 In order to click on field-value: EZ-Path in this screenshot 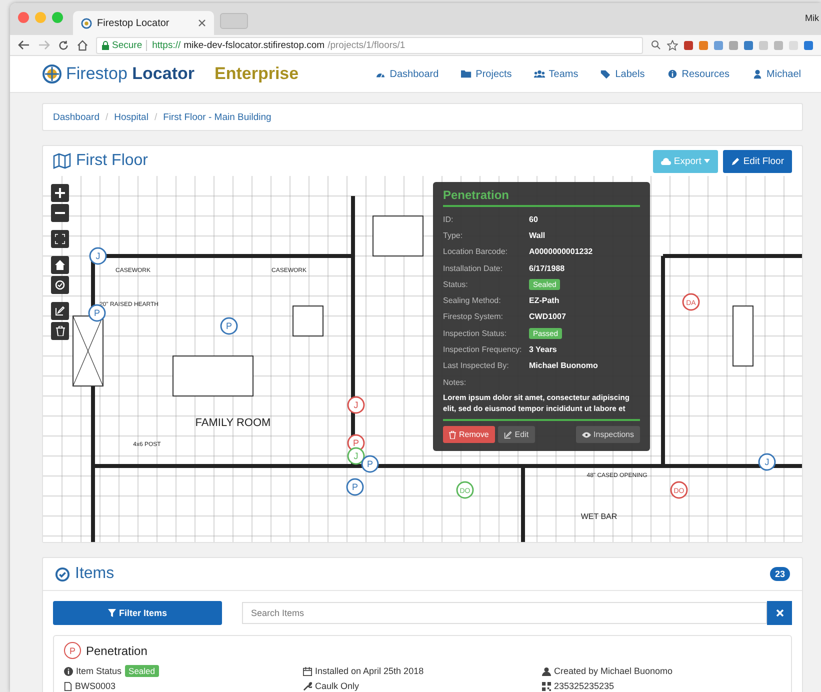, I will do `click(544, 301)`.